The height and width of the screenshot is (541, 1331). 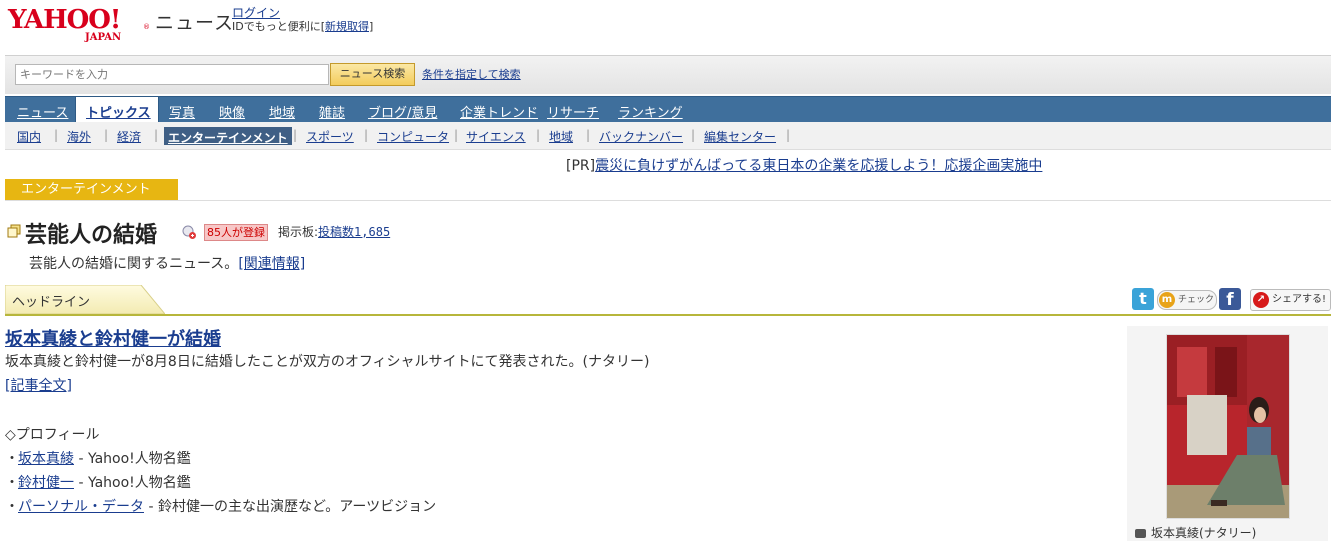 I want to click on sub-nav-item-editorial: 編集センター, so click(x=740, y=136).